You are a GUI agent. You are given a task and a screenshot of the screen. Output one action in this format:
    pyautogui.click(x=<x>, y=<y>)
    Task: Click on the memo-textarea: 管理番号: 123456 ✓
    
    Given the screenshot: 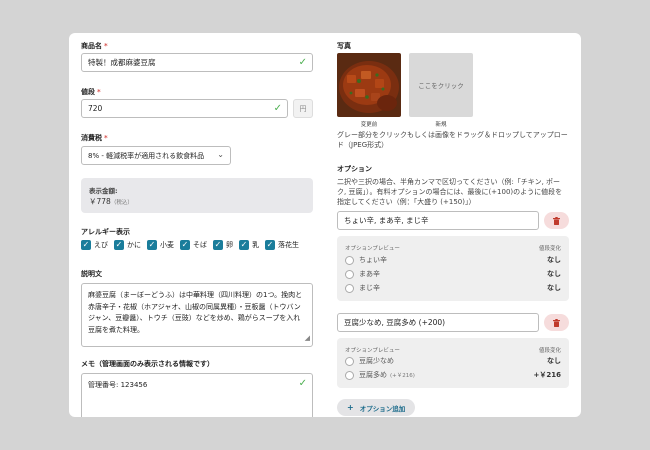 What is the action you would take?
    pyautogui.click(x=197, y=395)
    